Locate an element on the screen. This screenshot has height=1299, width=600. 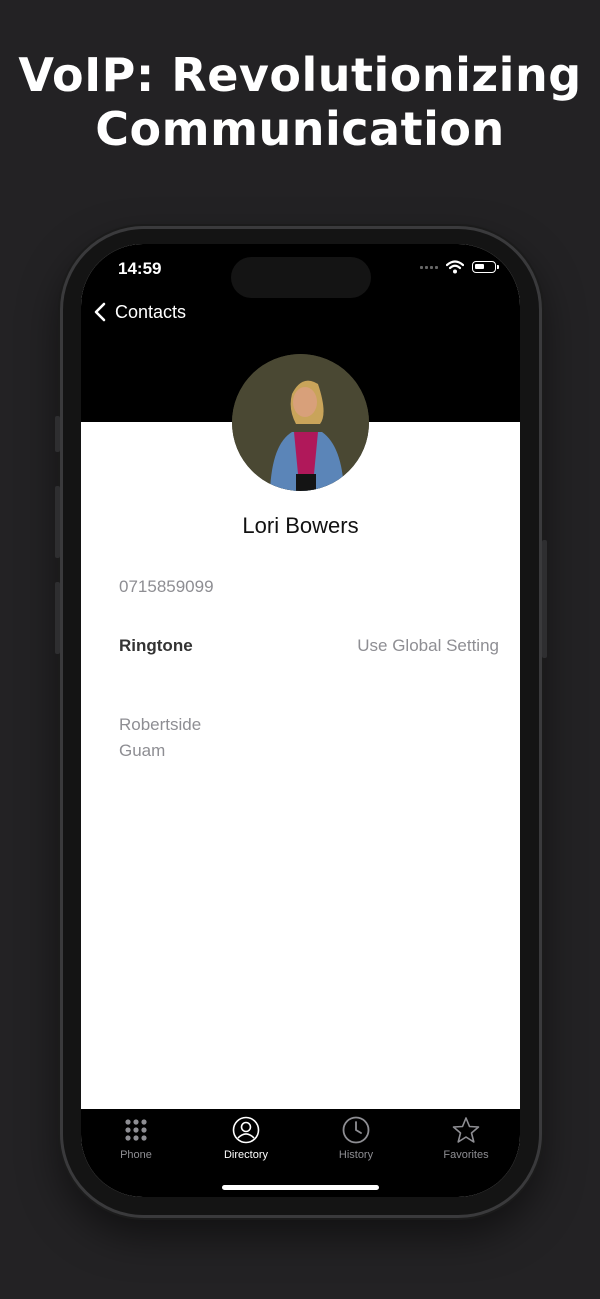
back-button: Contacts is located at coordinates (139, 312).